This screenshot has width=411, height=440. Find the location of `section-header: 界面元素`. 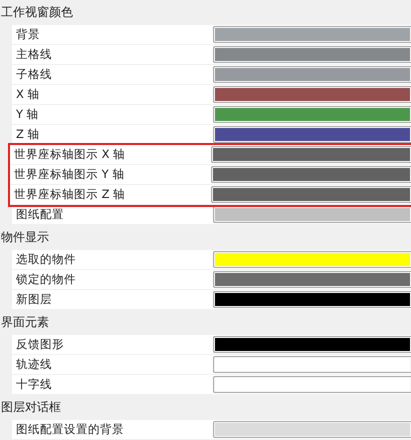

section-header: 界面元素 is located at coordinates (25, 322).